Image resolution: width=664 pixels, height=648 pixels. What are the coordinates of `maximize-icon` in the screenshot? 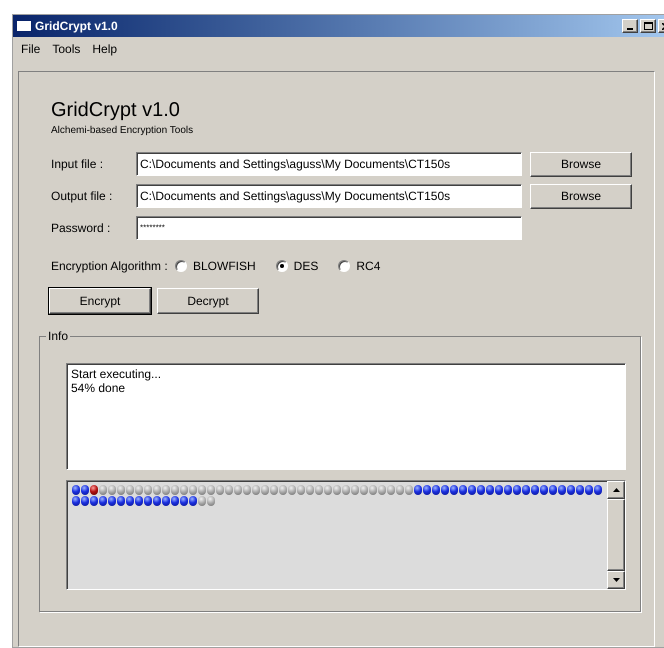 It's located at (648, 26).